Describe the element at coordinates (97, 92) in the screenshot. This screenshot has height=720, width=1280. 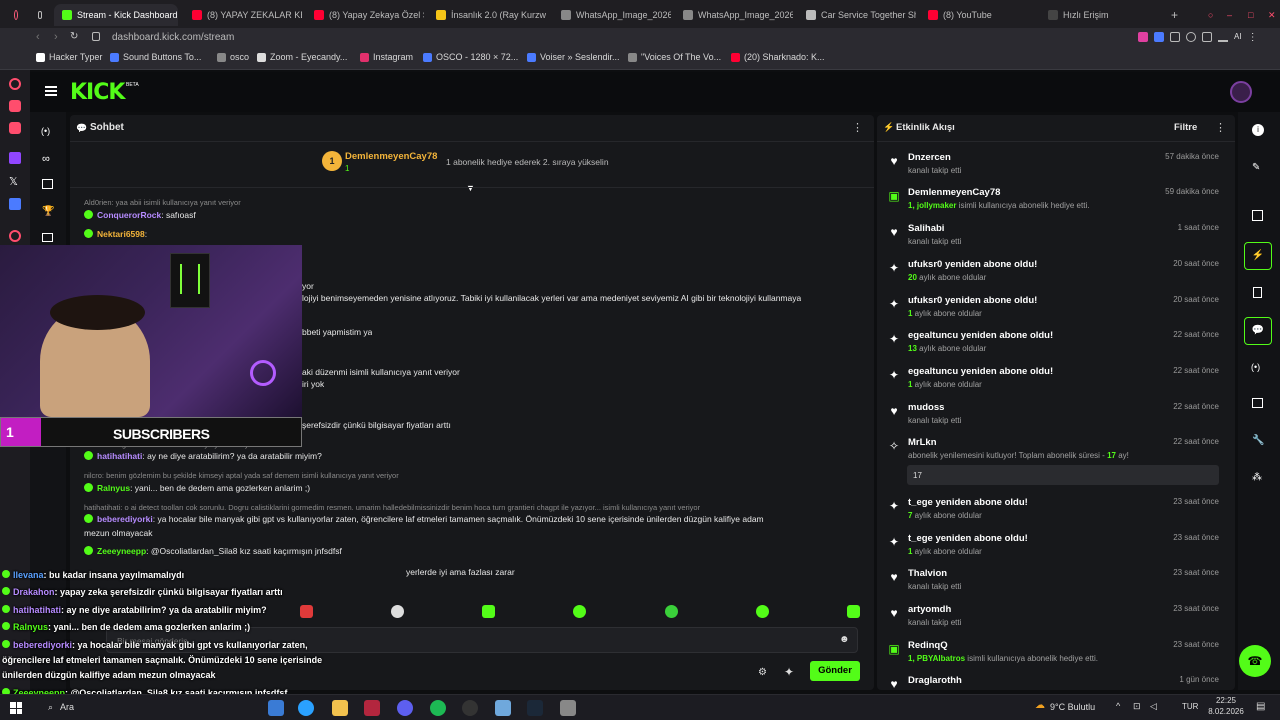
I see `kick-logo: KICK` at that location.